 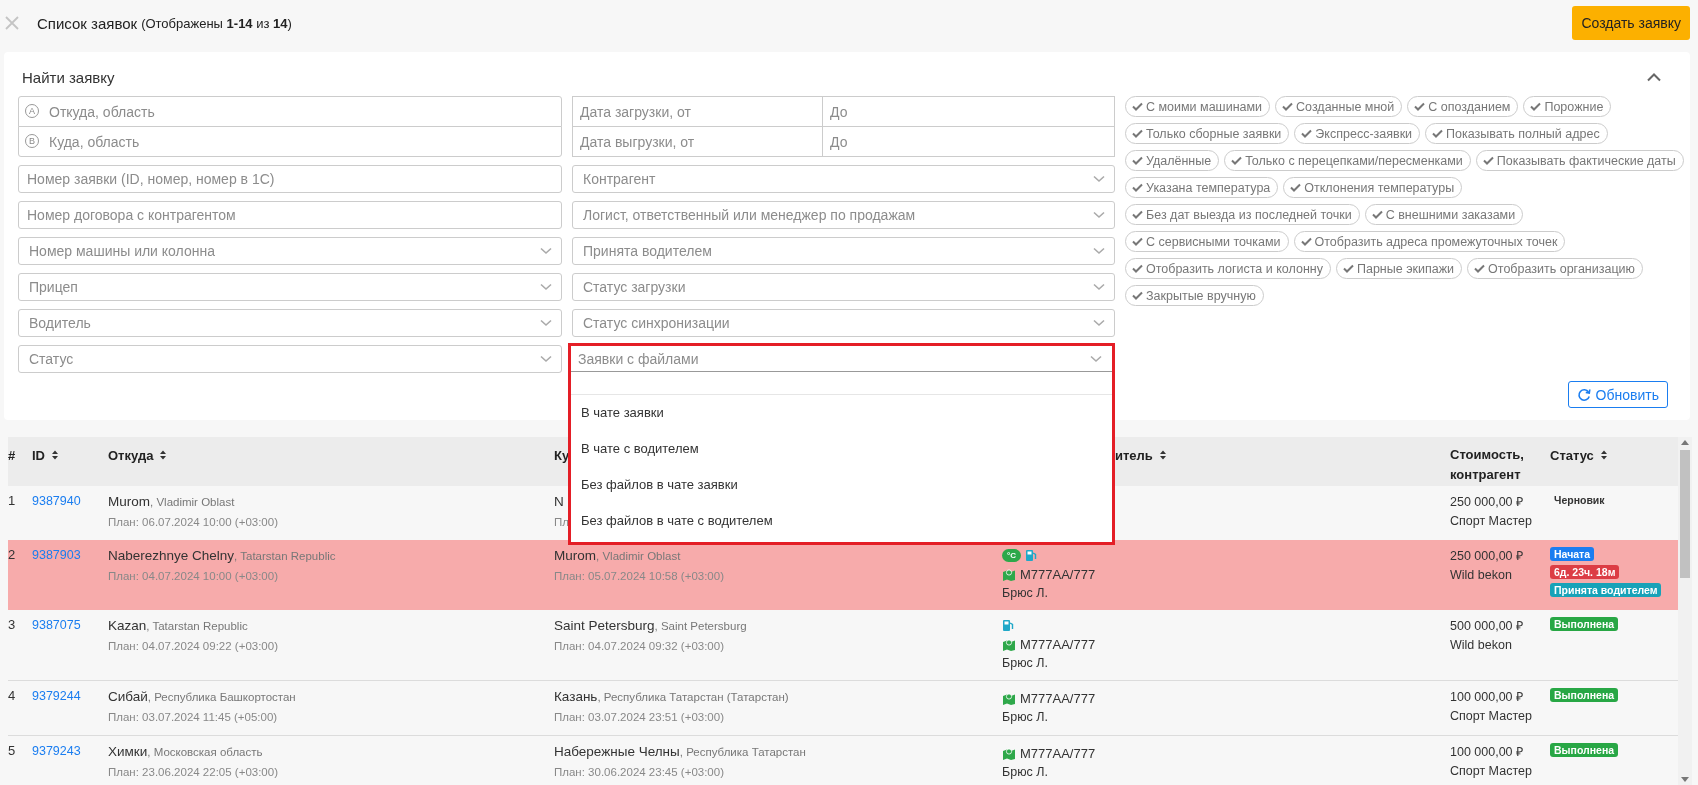 What do you see at coordinates (1207, 241) in the screenshot?
I see `filter-chip: С сервисными точками` at bounding box center [1207, 241].